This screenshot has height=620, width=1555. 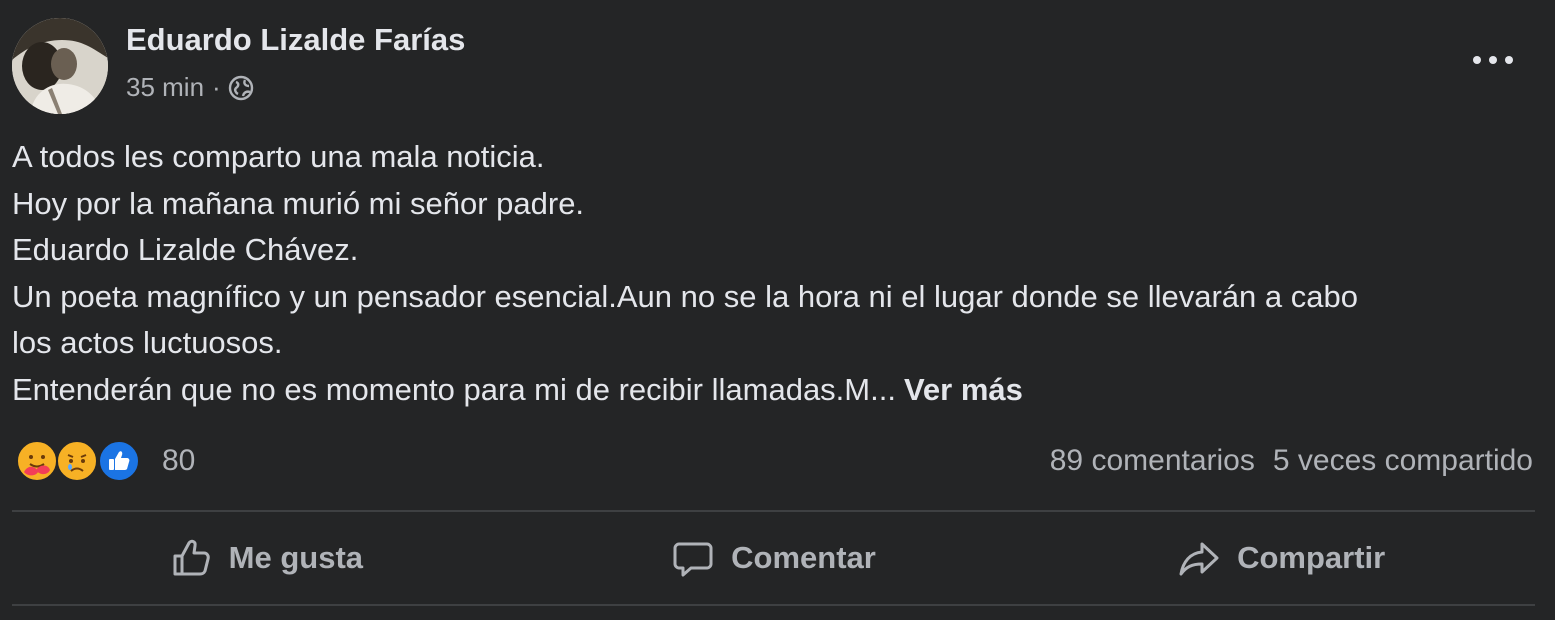 I want to click on share-button: Compartir, so click(x=1281, y=558).